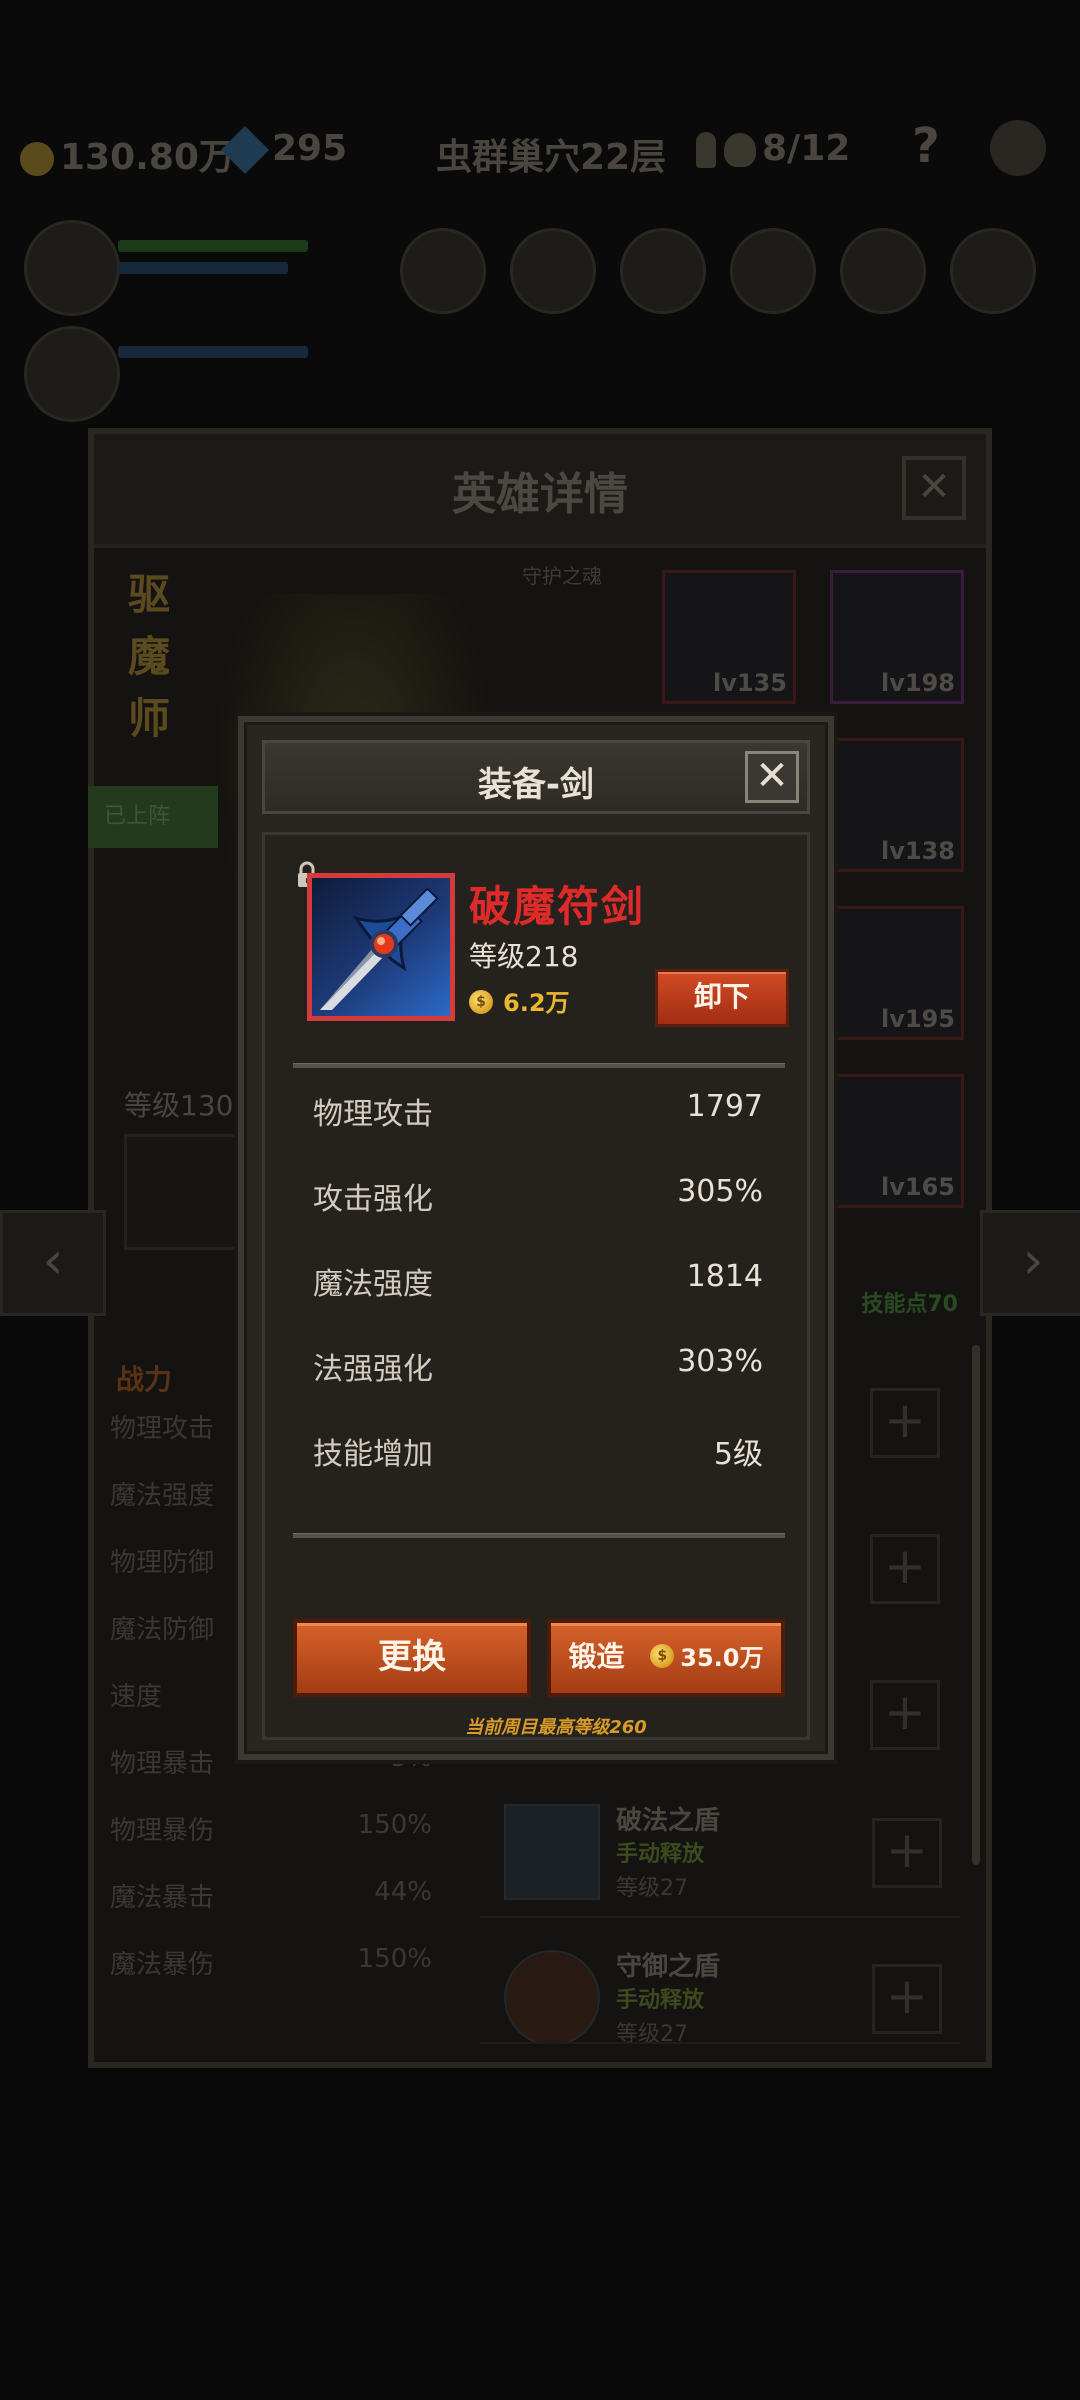 The width and height of the screenshot is (1080, 2400). Describe the element at coordinates (897, 637) in the screenshot. I see `equip-slot-amulet: lv198` at that location.